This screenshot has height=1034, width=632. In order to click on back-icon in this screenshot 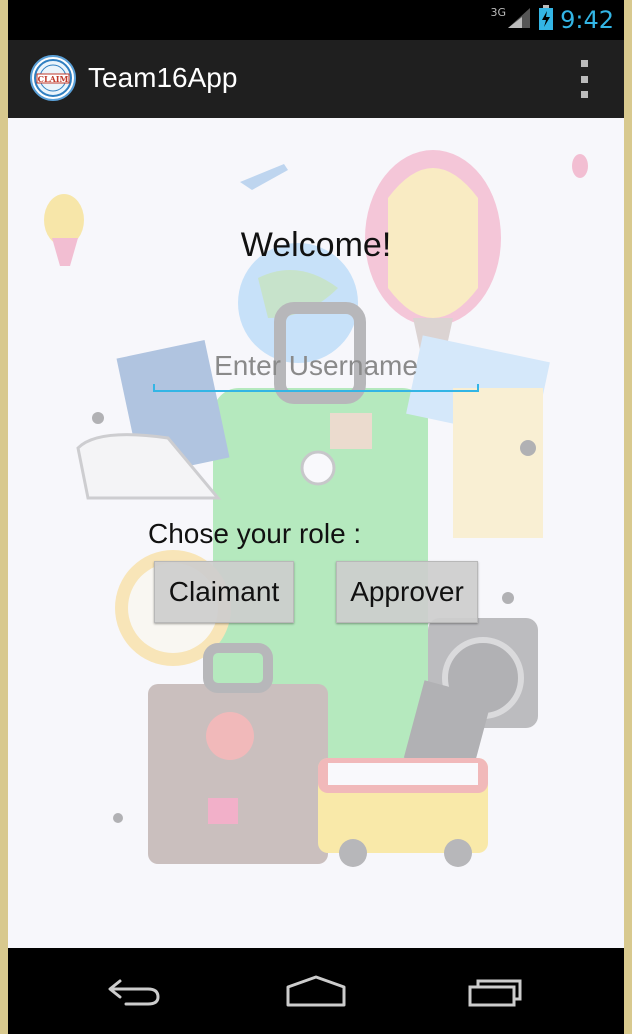, I will do `click(136, 991)`.